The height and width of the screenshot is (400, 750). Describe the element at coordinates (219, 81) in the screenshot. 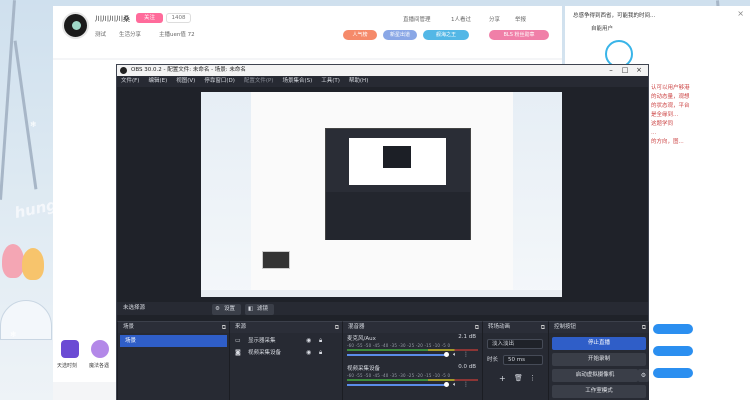

I see `menu-docks: 停靠窗口(D)` at that location.